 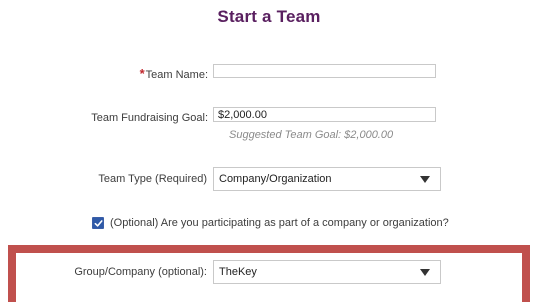 What do you see at coordinates (311, 135) in the screenshot?
I see `suggested-goal-hint: Suggested Team Goal: $2,000.00` at bounding box center [311, 135].